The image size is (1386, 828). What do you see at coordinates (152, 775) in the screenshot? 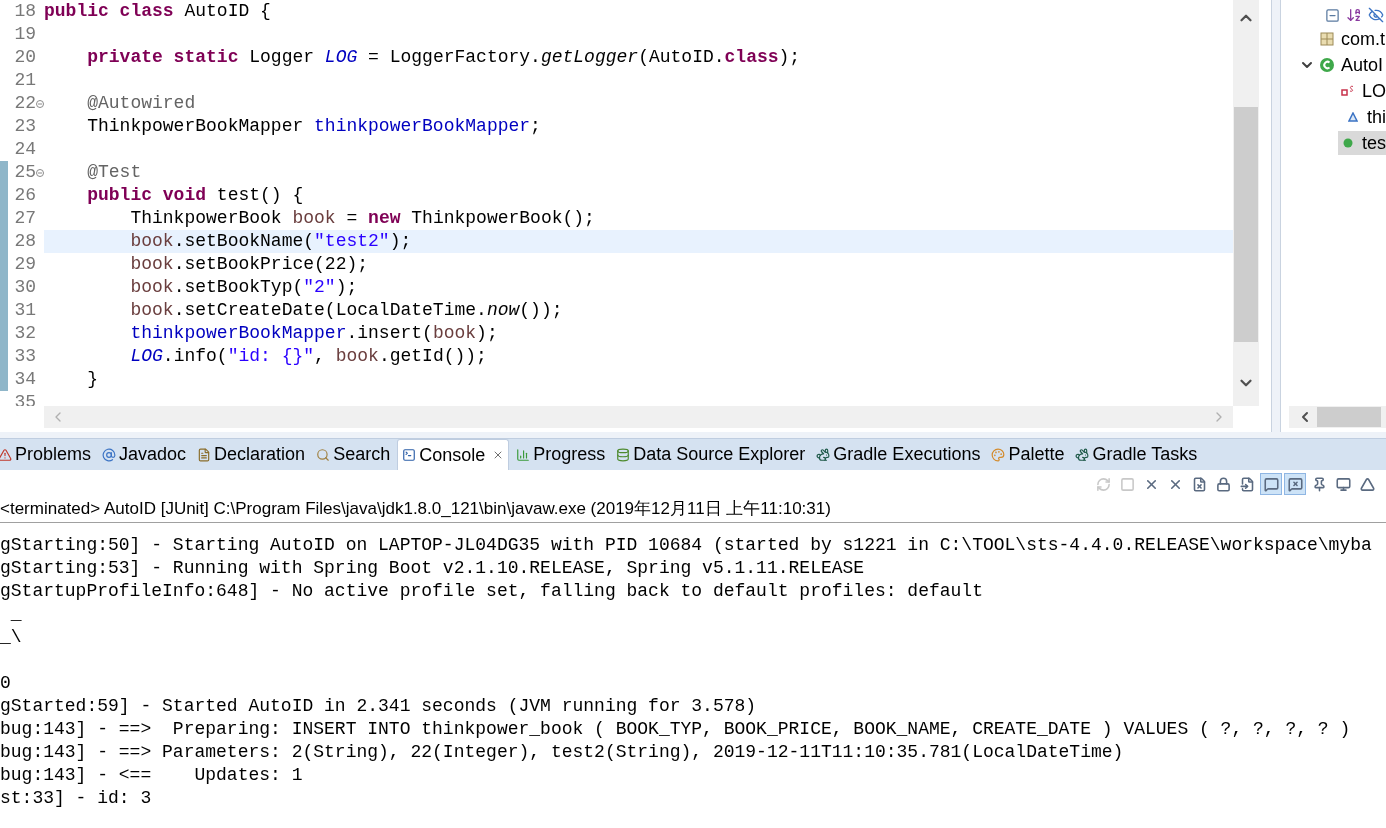
I see `console-line: bug:143] - <== Updates: 1` at bounding box center [152, 775].